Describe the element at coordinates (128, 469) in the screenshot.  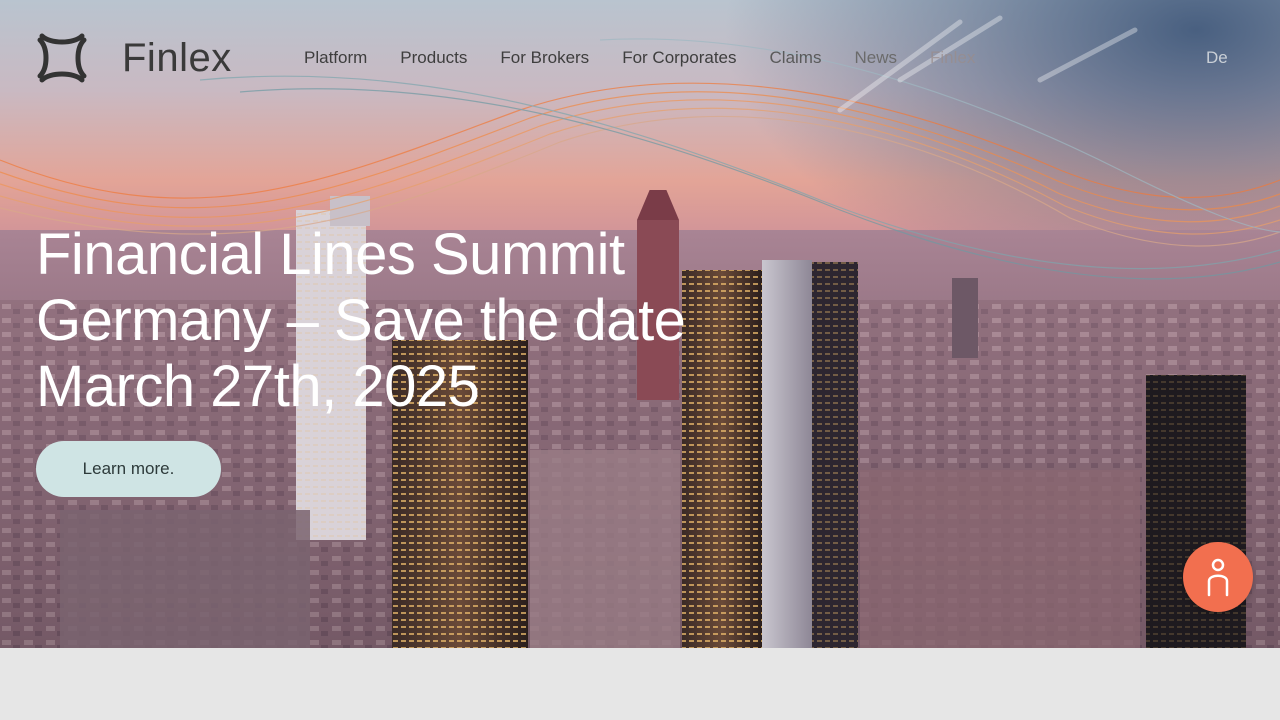
I see `learn-more-button: Learn more.` at that location.